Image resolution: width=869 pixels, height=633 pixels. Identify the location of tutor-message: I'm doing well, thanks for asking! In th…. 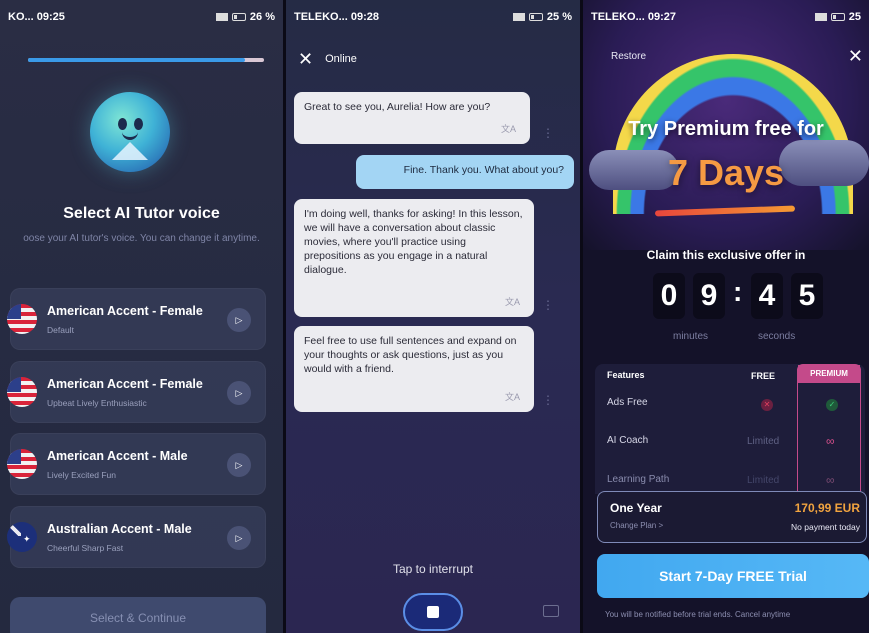
(414, 258).